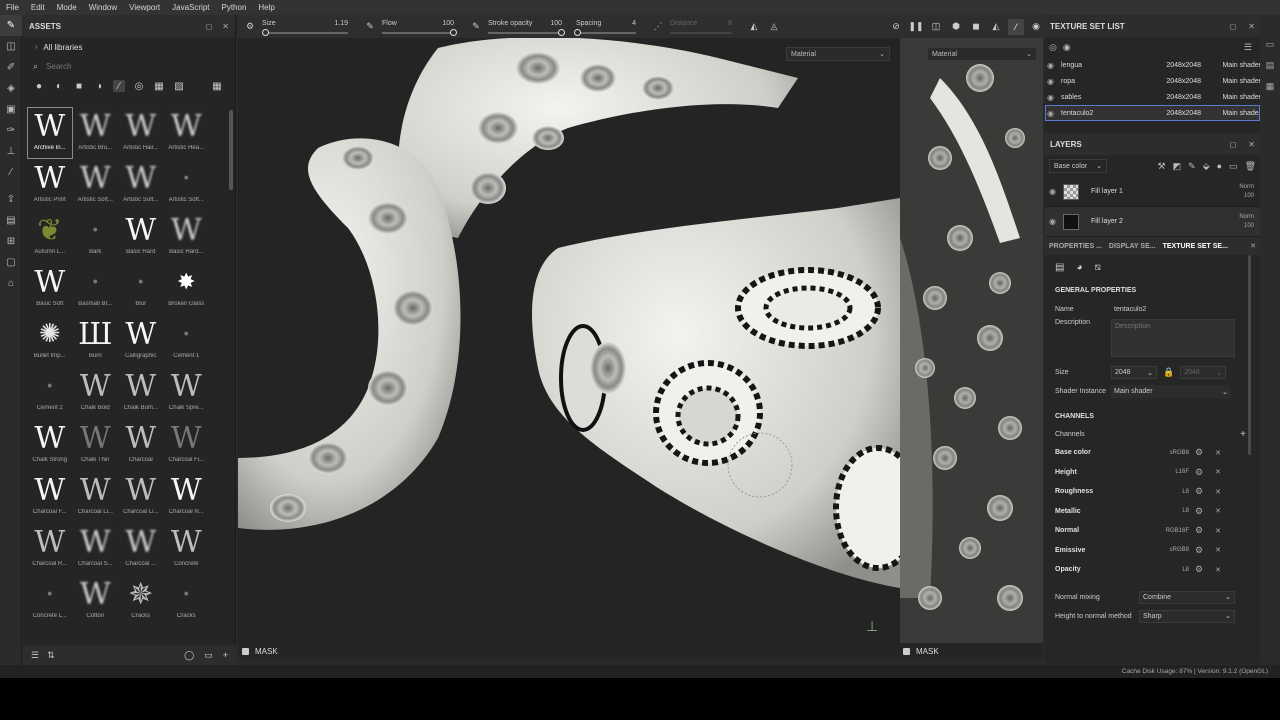 Image resolution: width=1280 pixels, height=720 pixels. What do you see at coordinates (141, 341) in the screenshot?
I see `asset-item: W Calligraphic` at bounding box center [141, 341].